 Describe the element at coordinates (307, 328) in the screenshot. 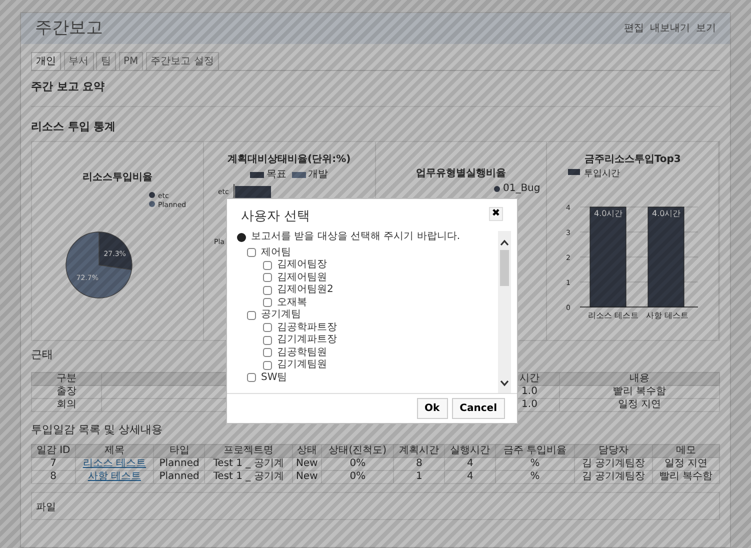

I see `tree-label: 김공학파트장` at that location.